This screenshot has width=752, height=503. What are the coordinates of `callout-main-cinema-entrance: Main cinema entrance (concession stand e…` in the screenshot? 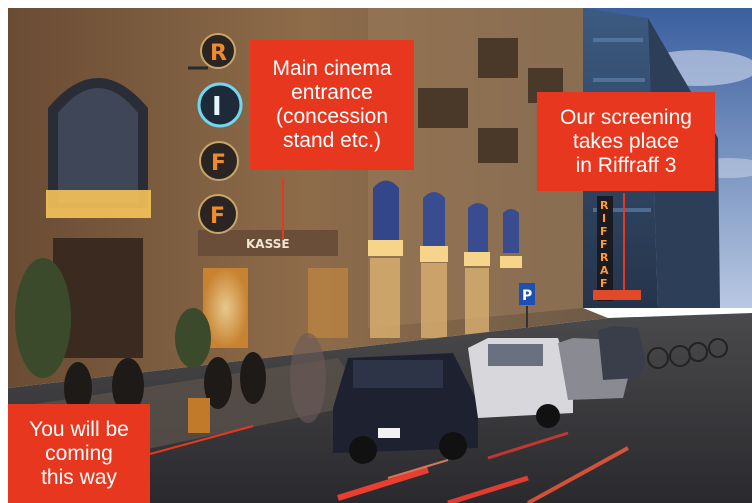 It's located at (332, 105).